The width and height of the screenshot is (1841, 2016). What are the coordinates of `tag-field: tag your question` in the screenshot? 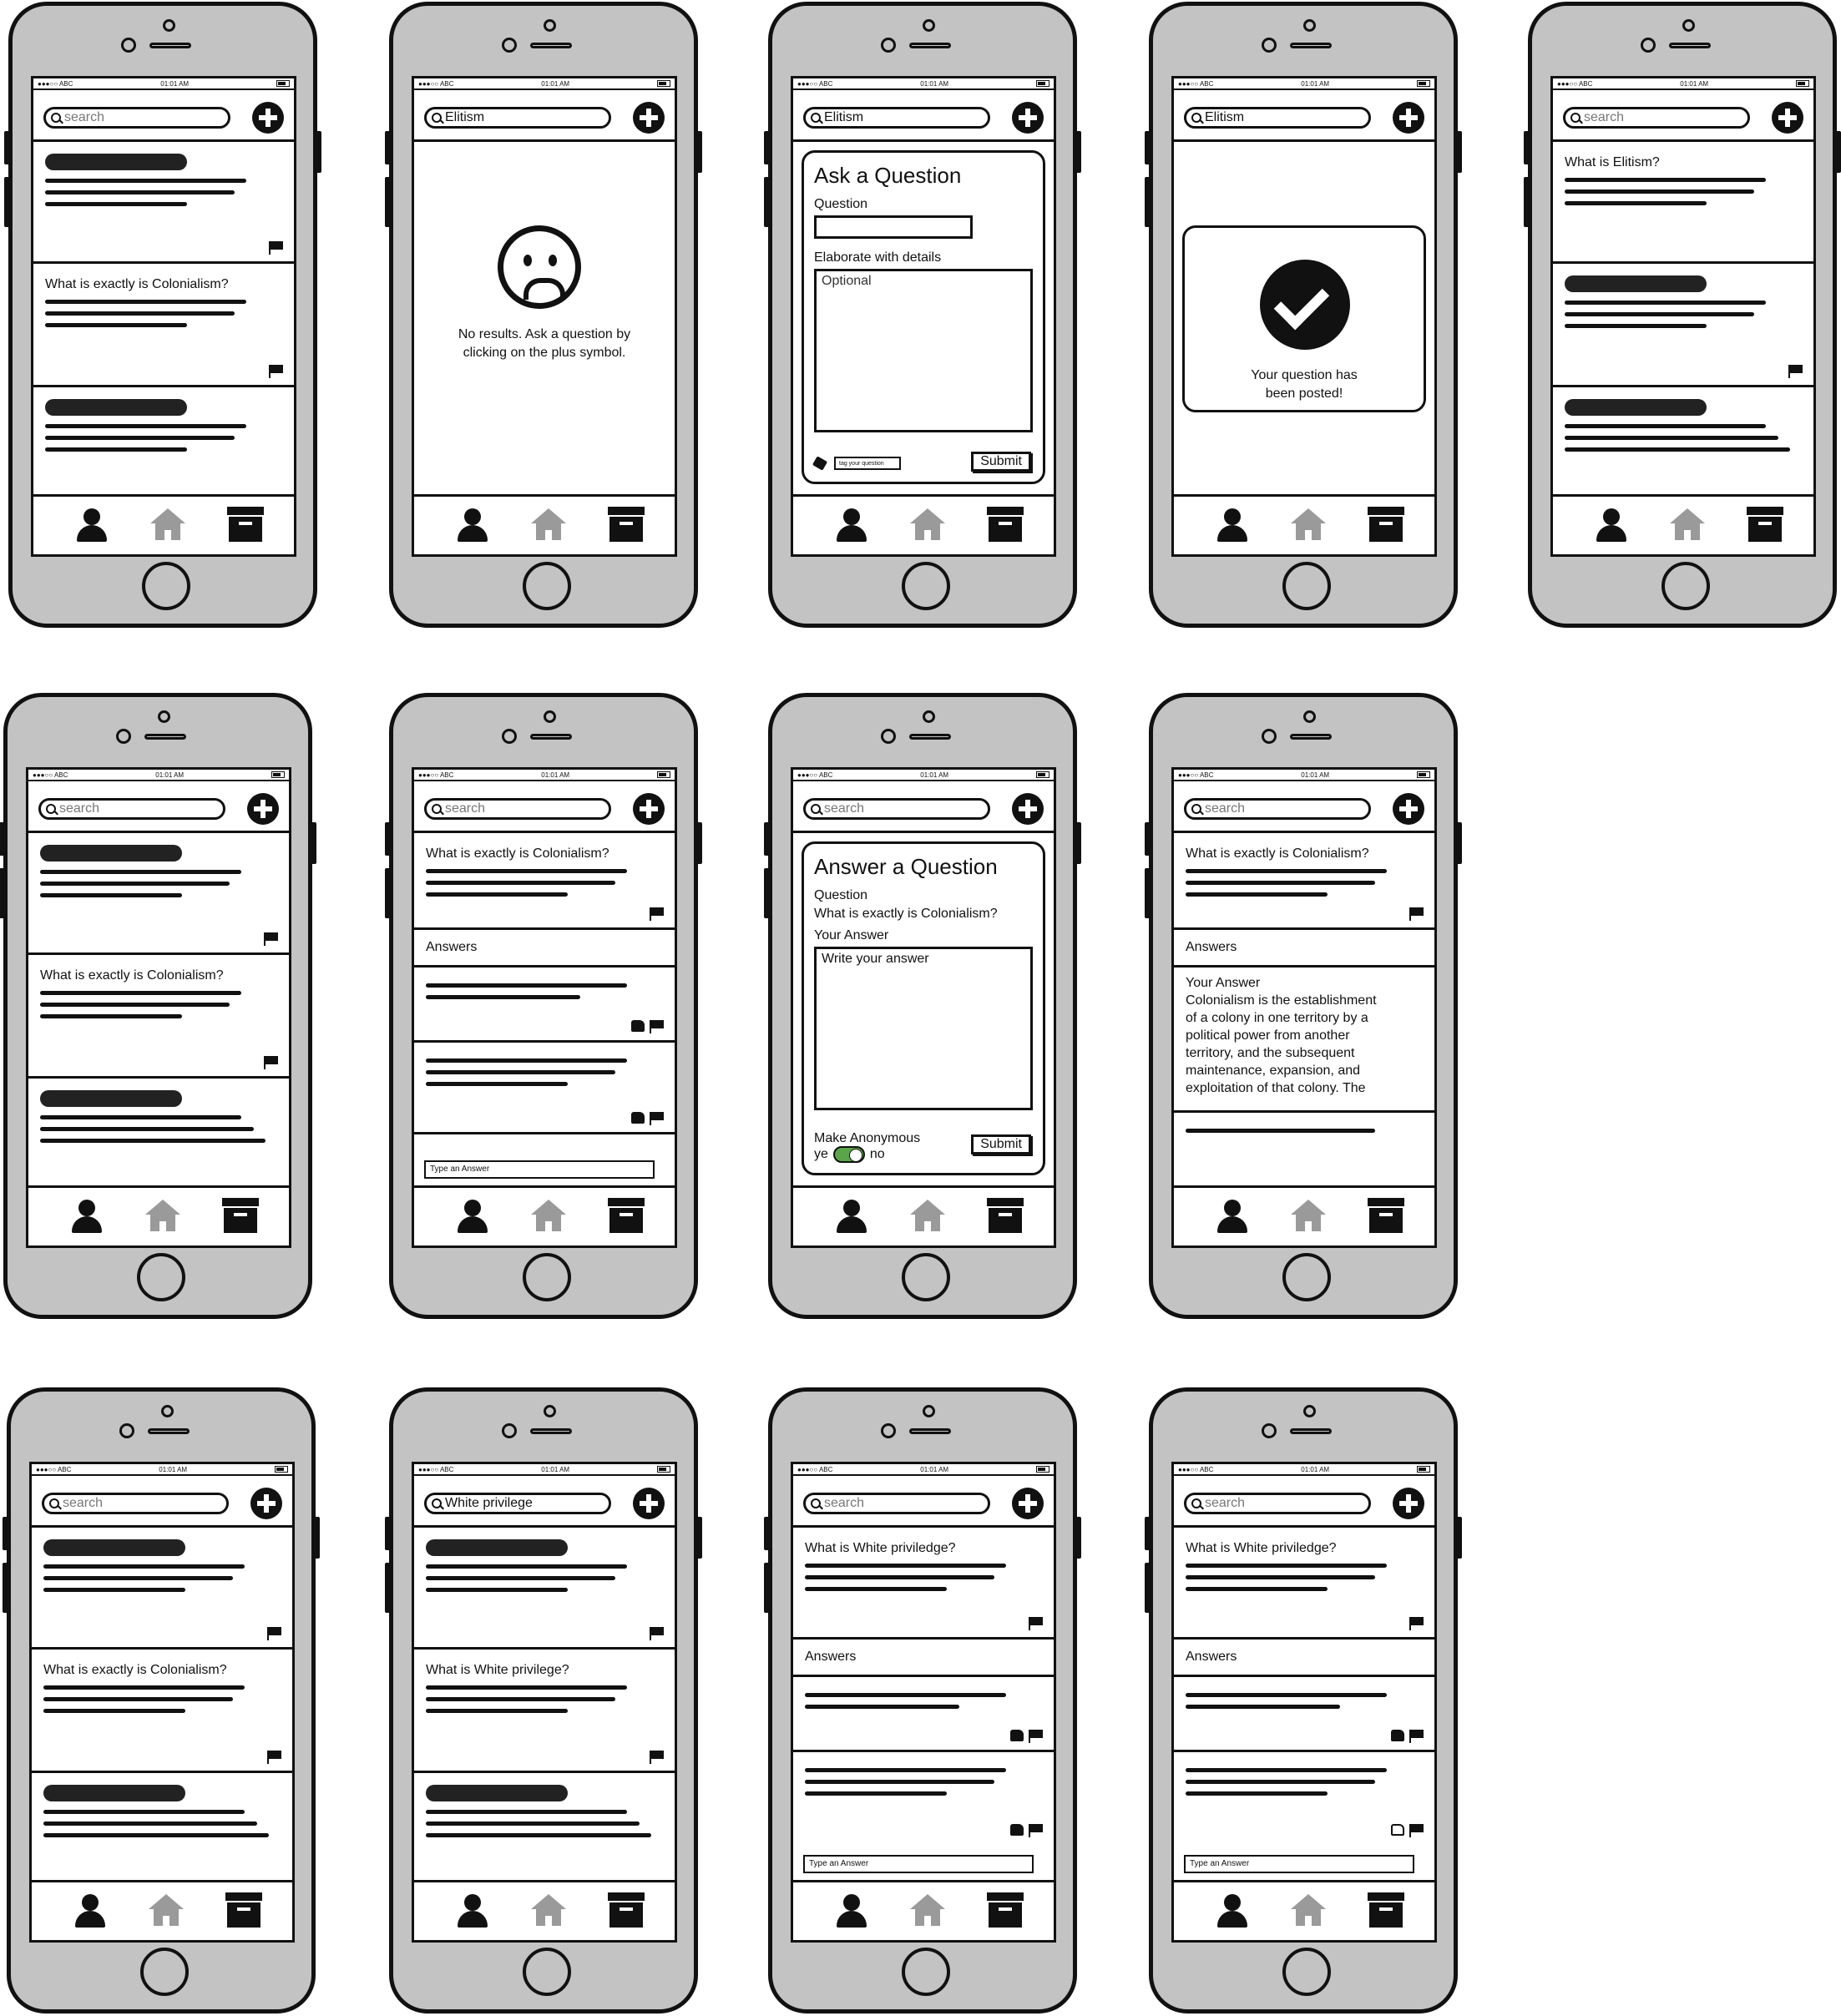 It's located at (867, 463).